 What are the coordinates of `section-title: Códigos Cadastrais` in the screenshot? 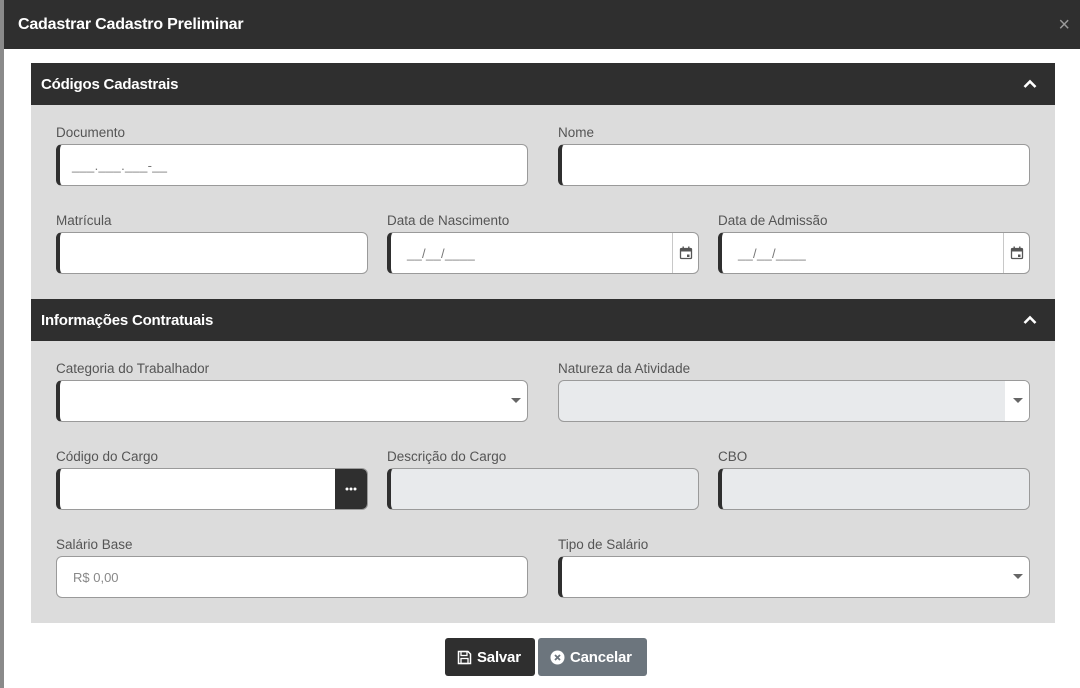 It's located at (110, 84).